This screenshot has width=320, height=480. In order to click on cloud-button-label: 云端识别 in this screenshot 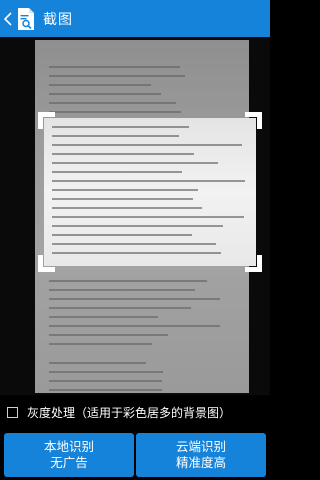, I will do `click(200, 446)`.